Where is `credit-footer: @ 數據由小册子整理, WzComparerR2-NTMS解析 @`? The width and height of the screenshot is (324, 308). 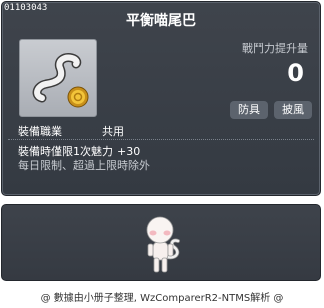 credit-footer: @ 數據由小册子整理, WzComparerR2-NTMS解析 @ is located at coordinates (162, 298).